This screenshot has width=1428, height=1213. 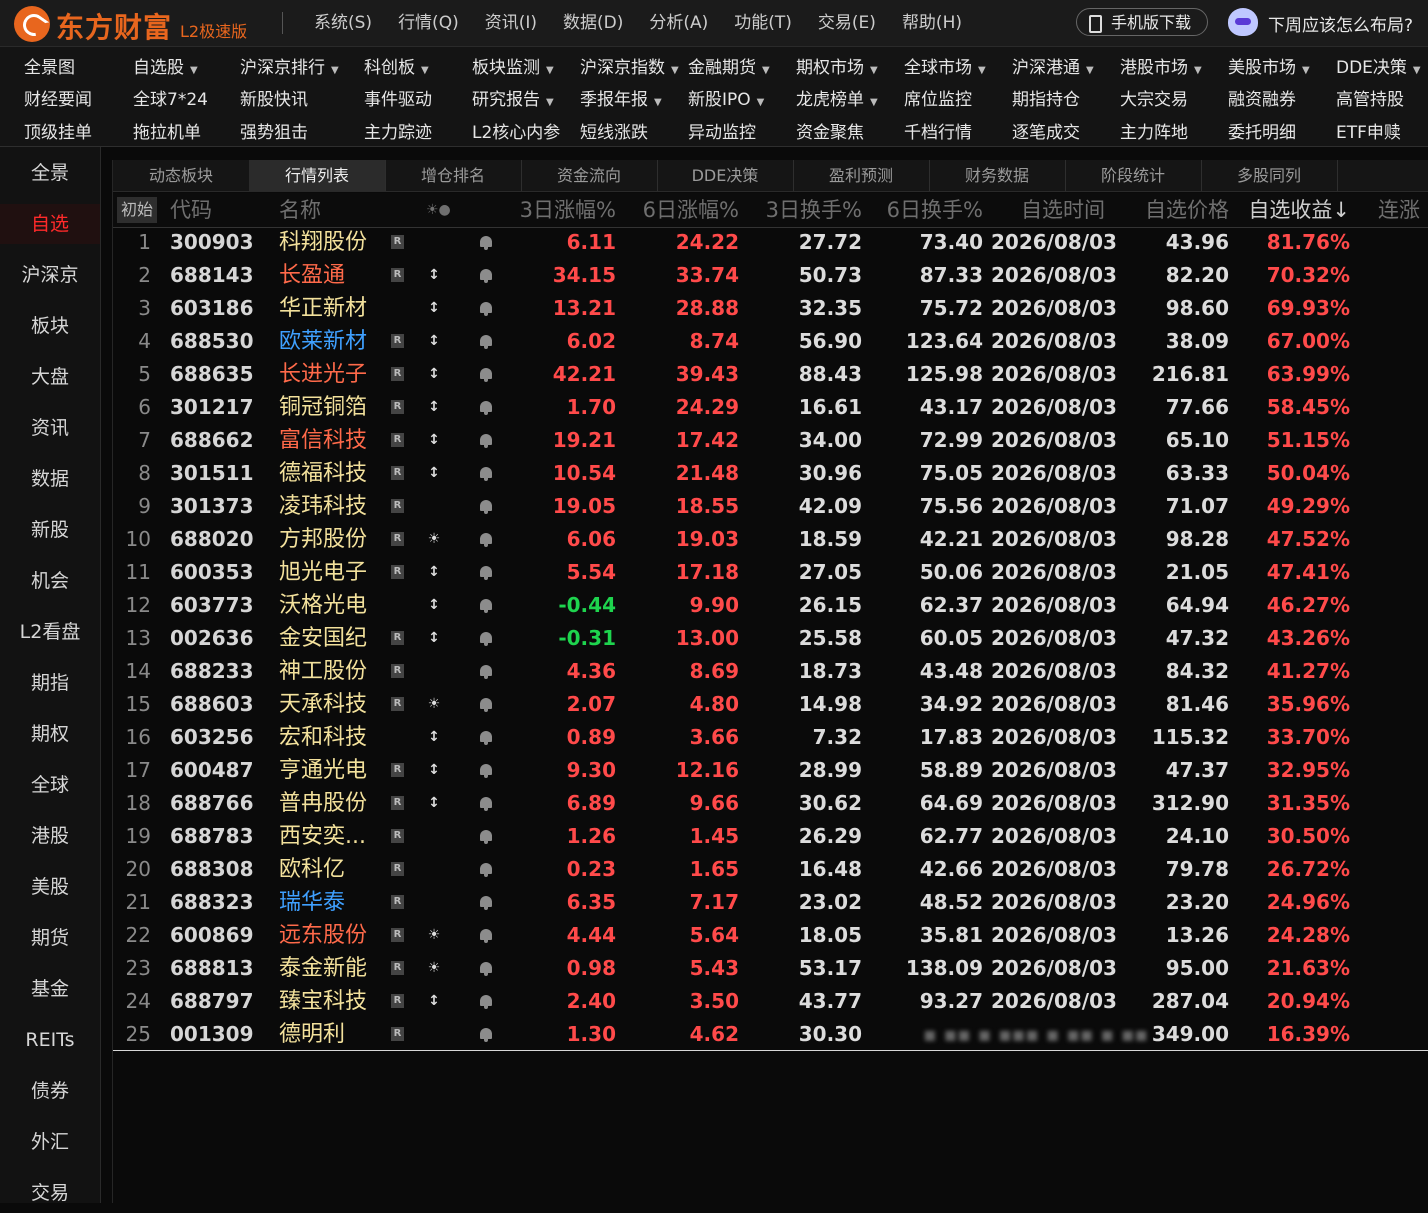 I want to click on col-flags: ☀●, so click(x=438, y=210).